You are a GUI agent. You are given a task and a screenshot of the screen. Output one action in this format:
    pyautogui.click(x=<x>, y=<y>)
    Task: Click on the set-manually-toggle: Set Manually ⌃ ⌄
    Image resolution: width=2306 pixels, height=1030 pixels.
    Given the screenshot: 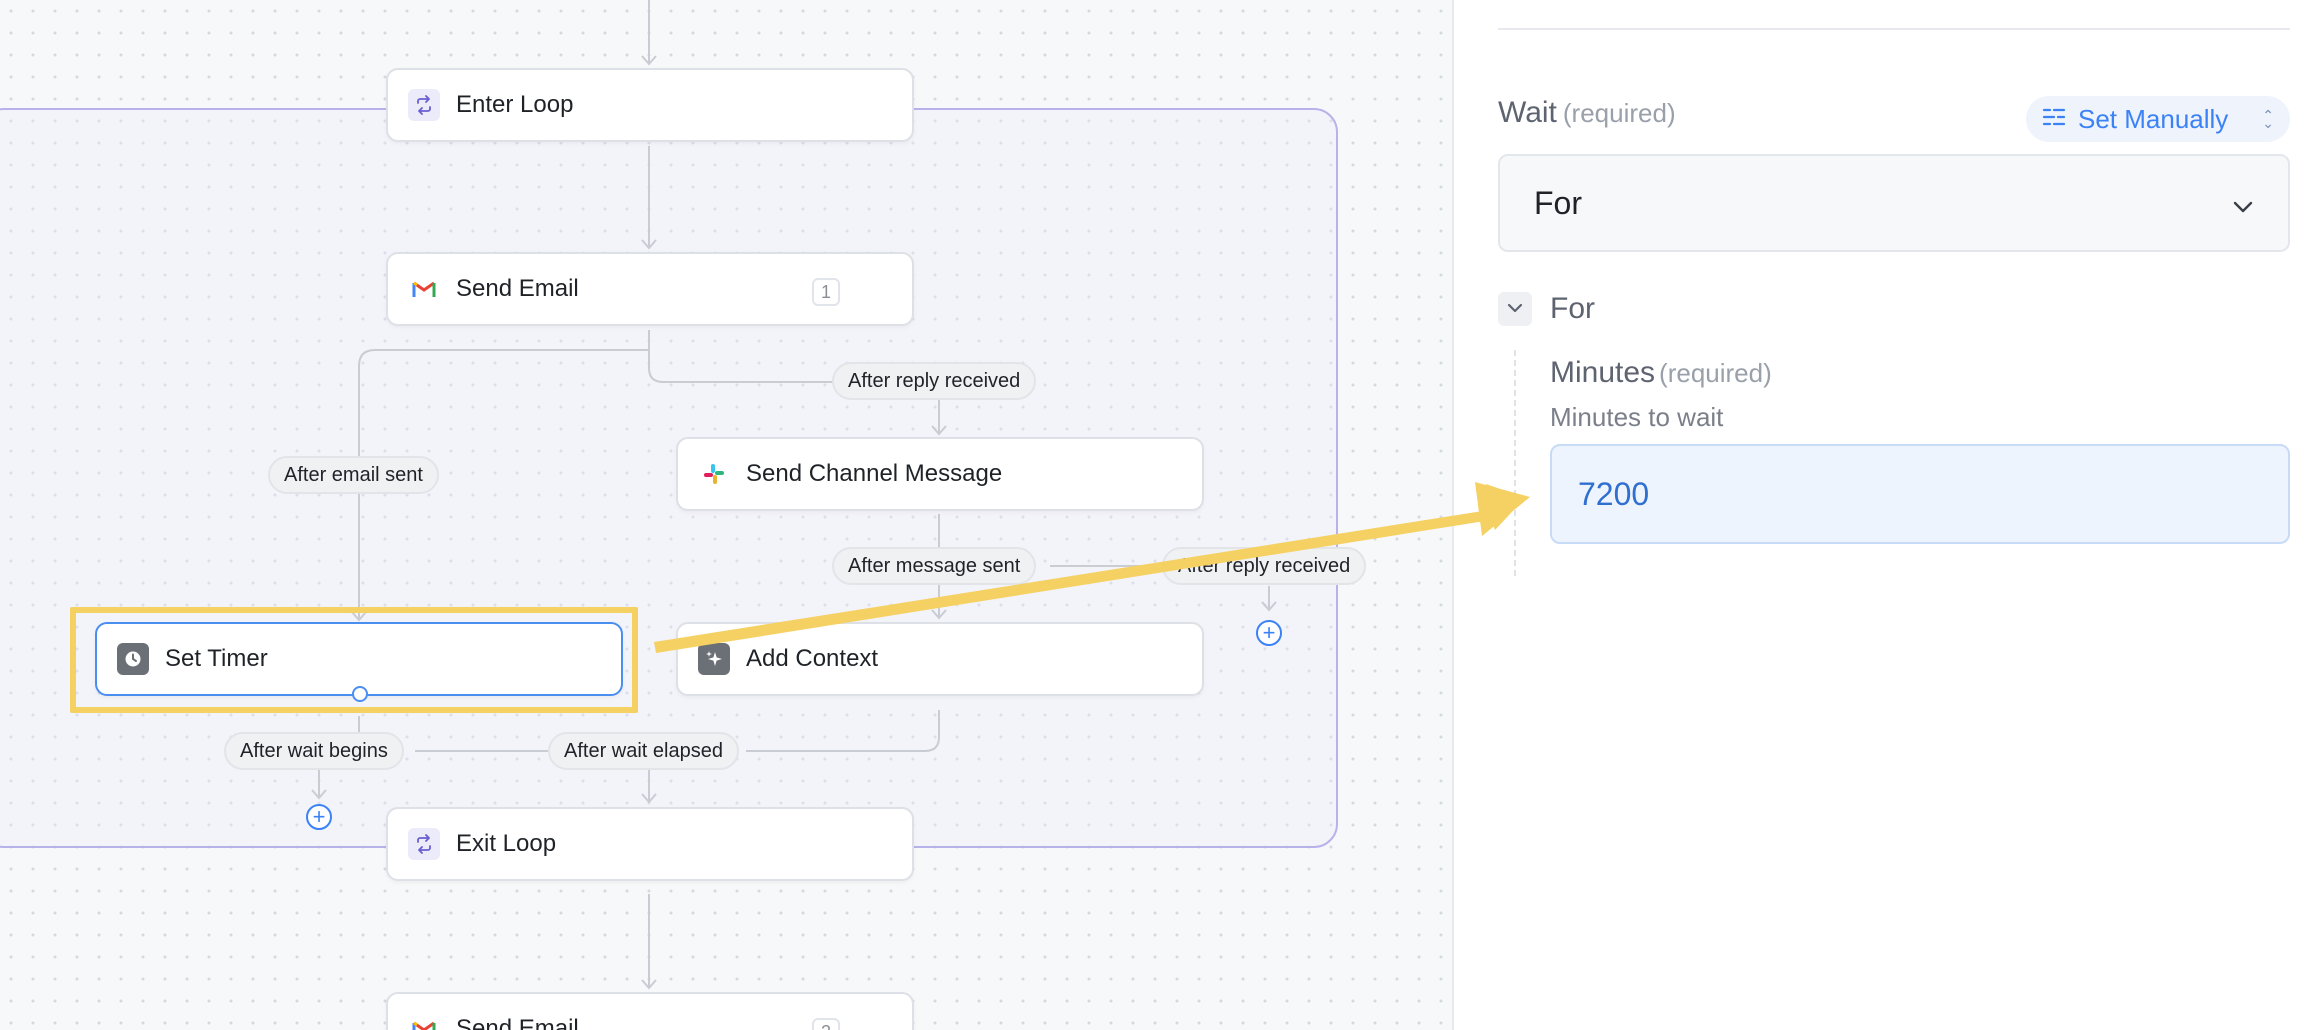 What is the action you would take?
    pyautogui.click(x=2158, y=119)
    